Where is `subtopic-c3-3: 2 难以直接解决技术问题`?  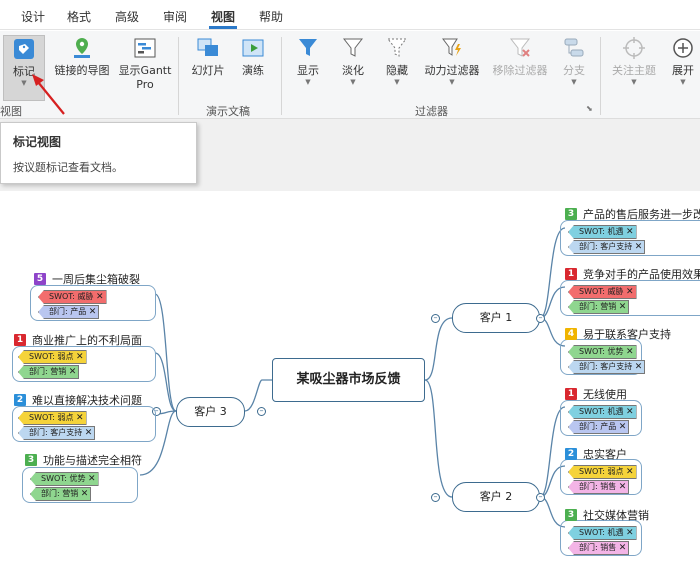 subtopic-c3-3: 2 难以直接解决技术问题 is located at coordinates (78, 400).